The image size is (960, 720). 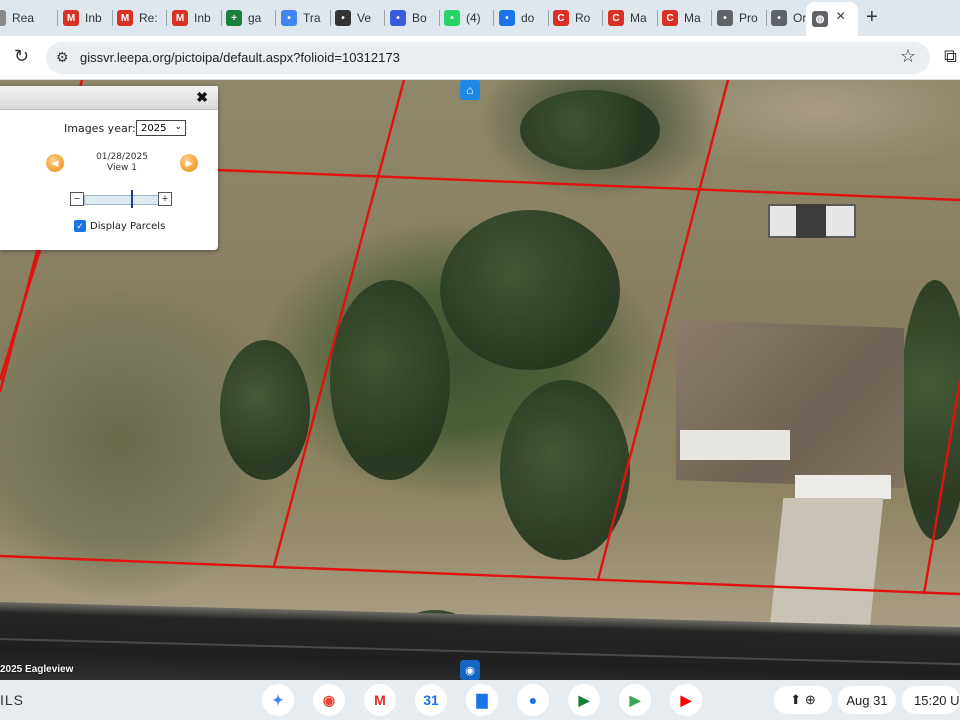 I want to click on messages-icon: ●, so click(x=533, y=700).